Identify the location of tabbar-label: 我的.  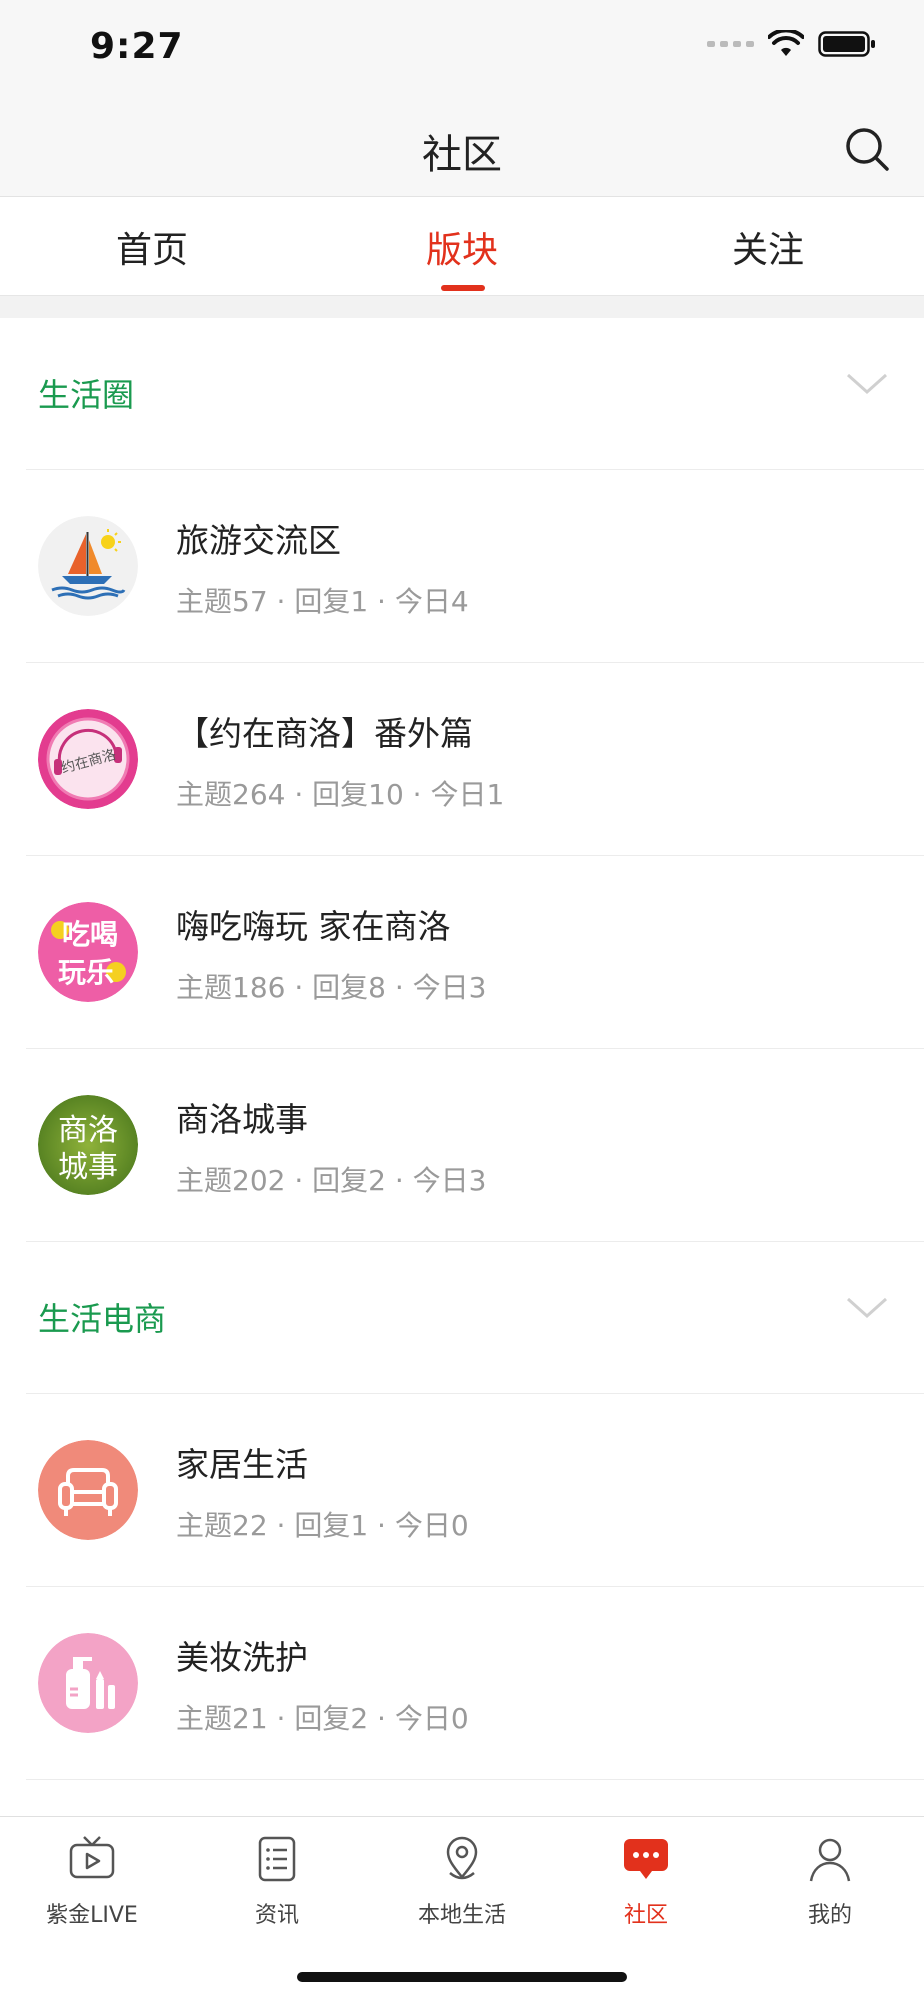
(829, 1915).